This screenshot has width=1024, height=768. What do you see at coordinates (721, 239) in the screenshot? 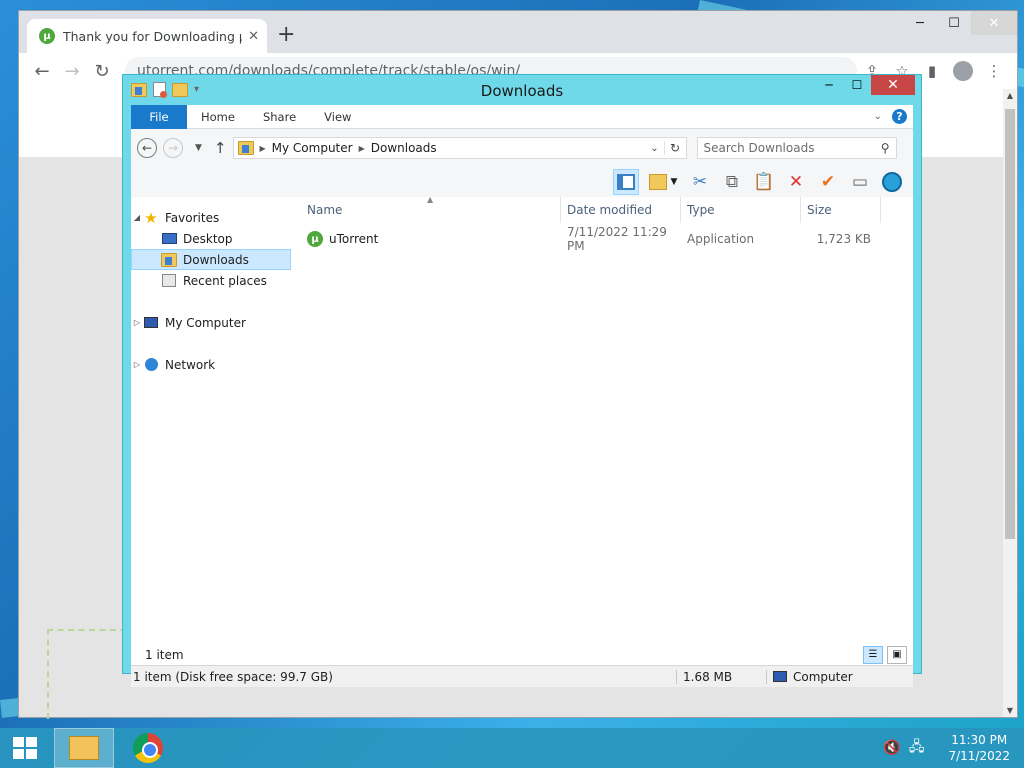
I see `file-type: Application` at bounding box center [721, 239].